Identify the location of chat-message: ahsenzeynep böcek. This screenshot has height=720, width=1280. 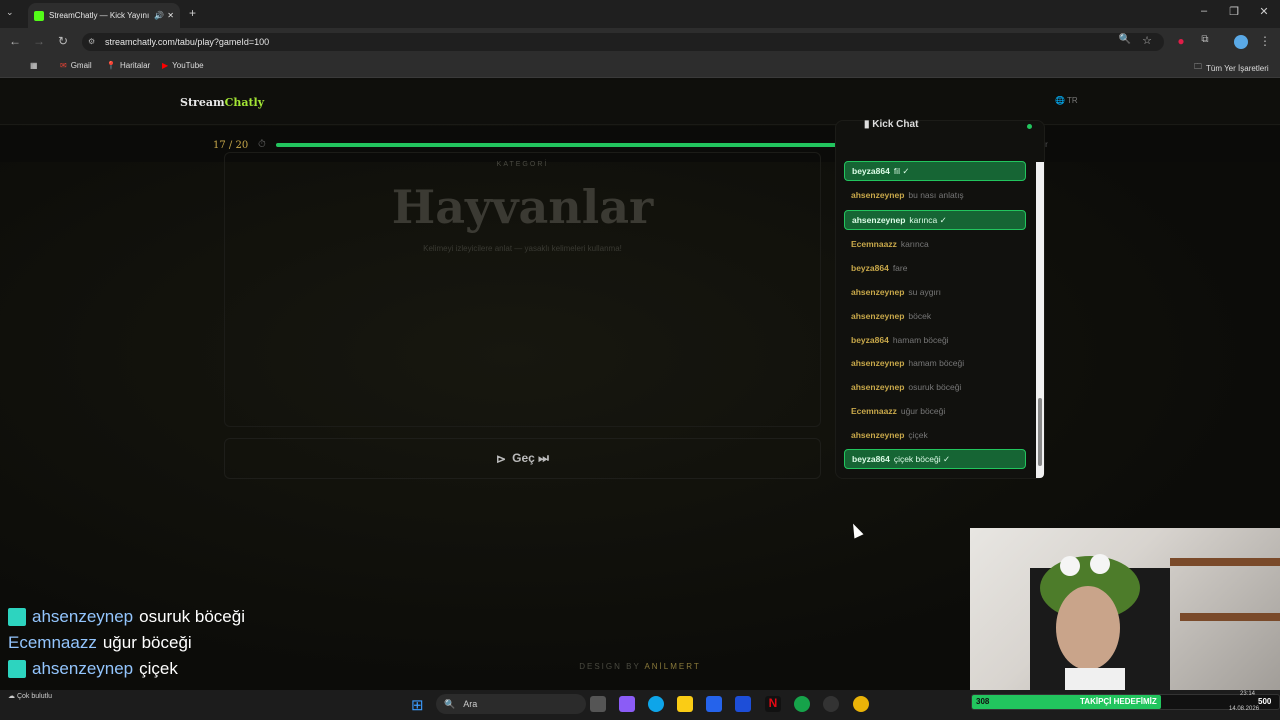
(935, 316).